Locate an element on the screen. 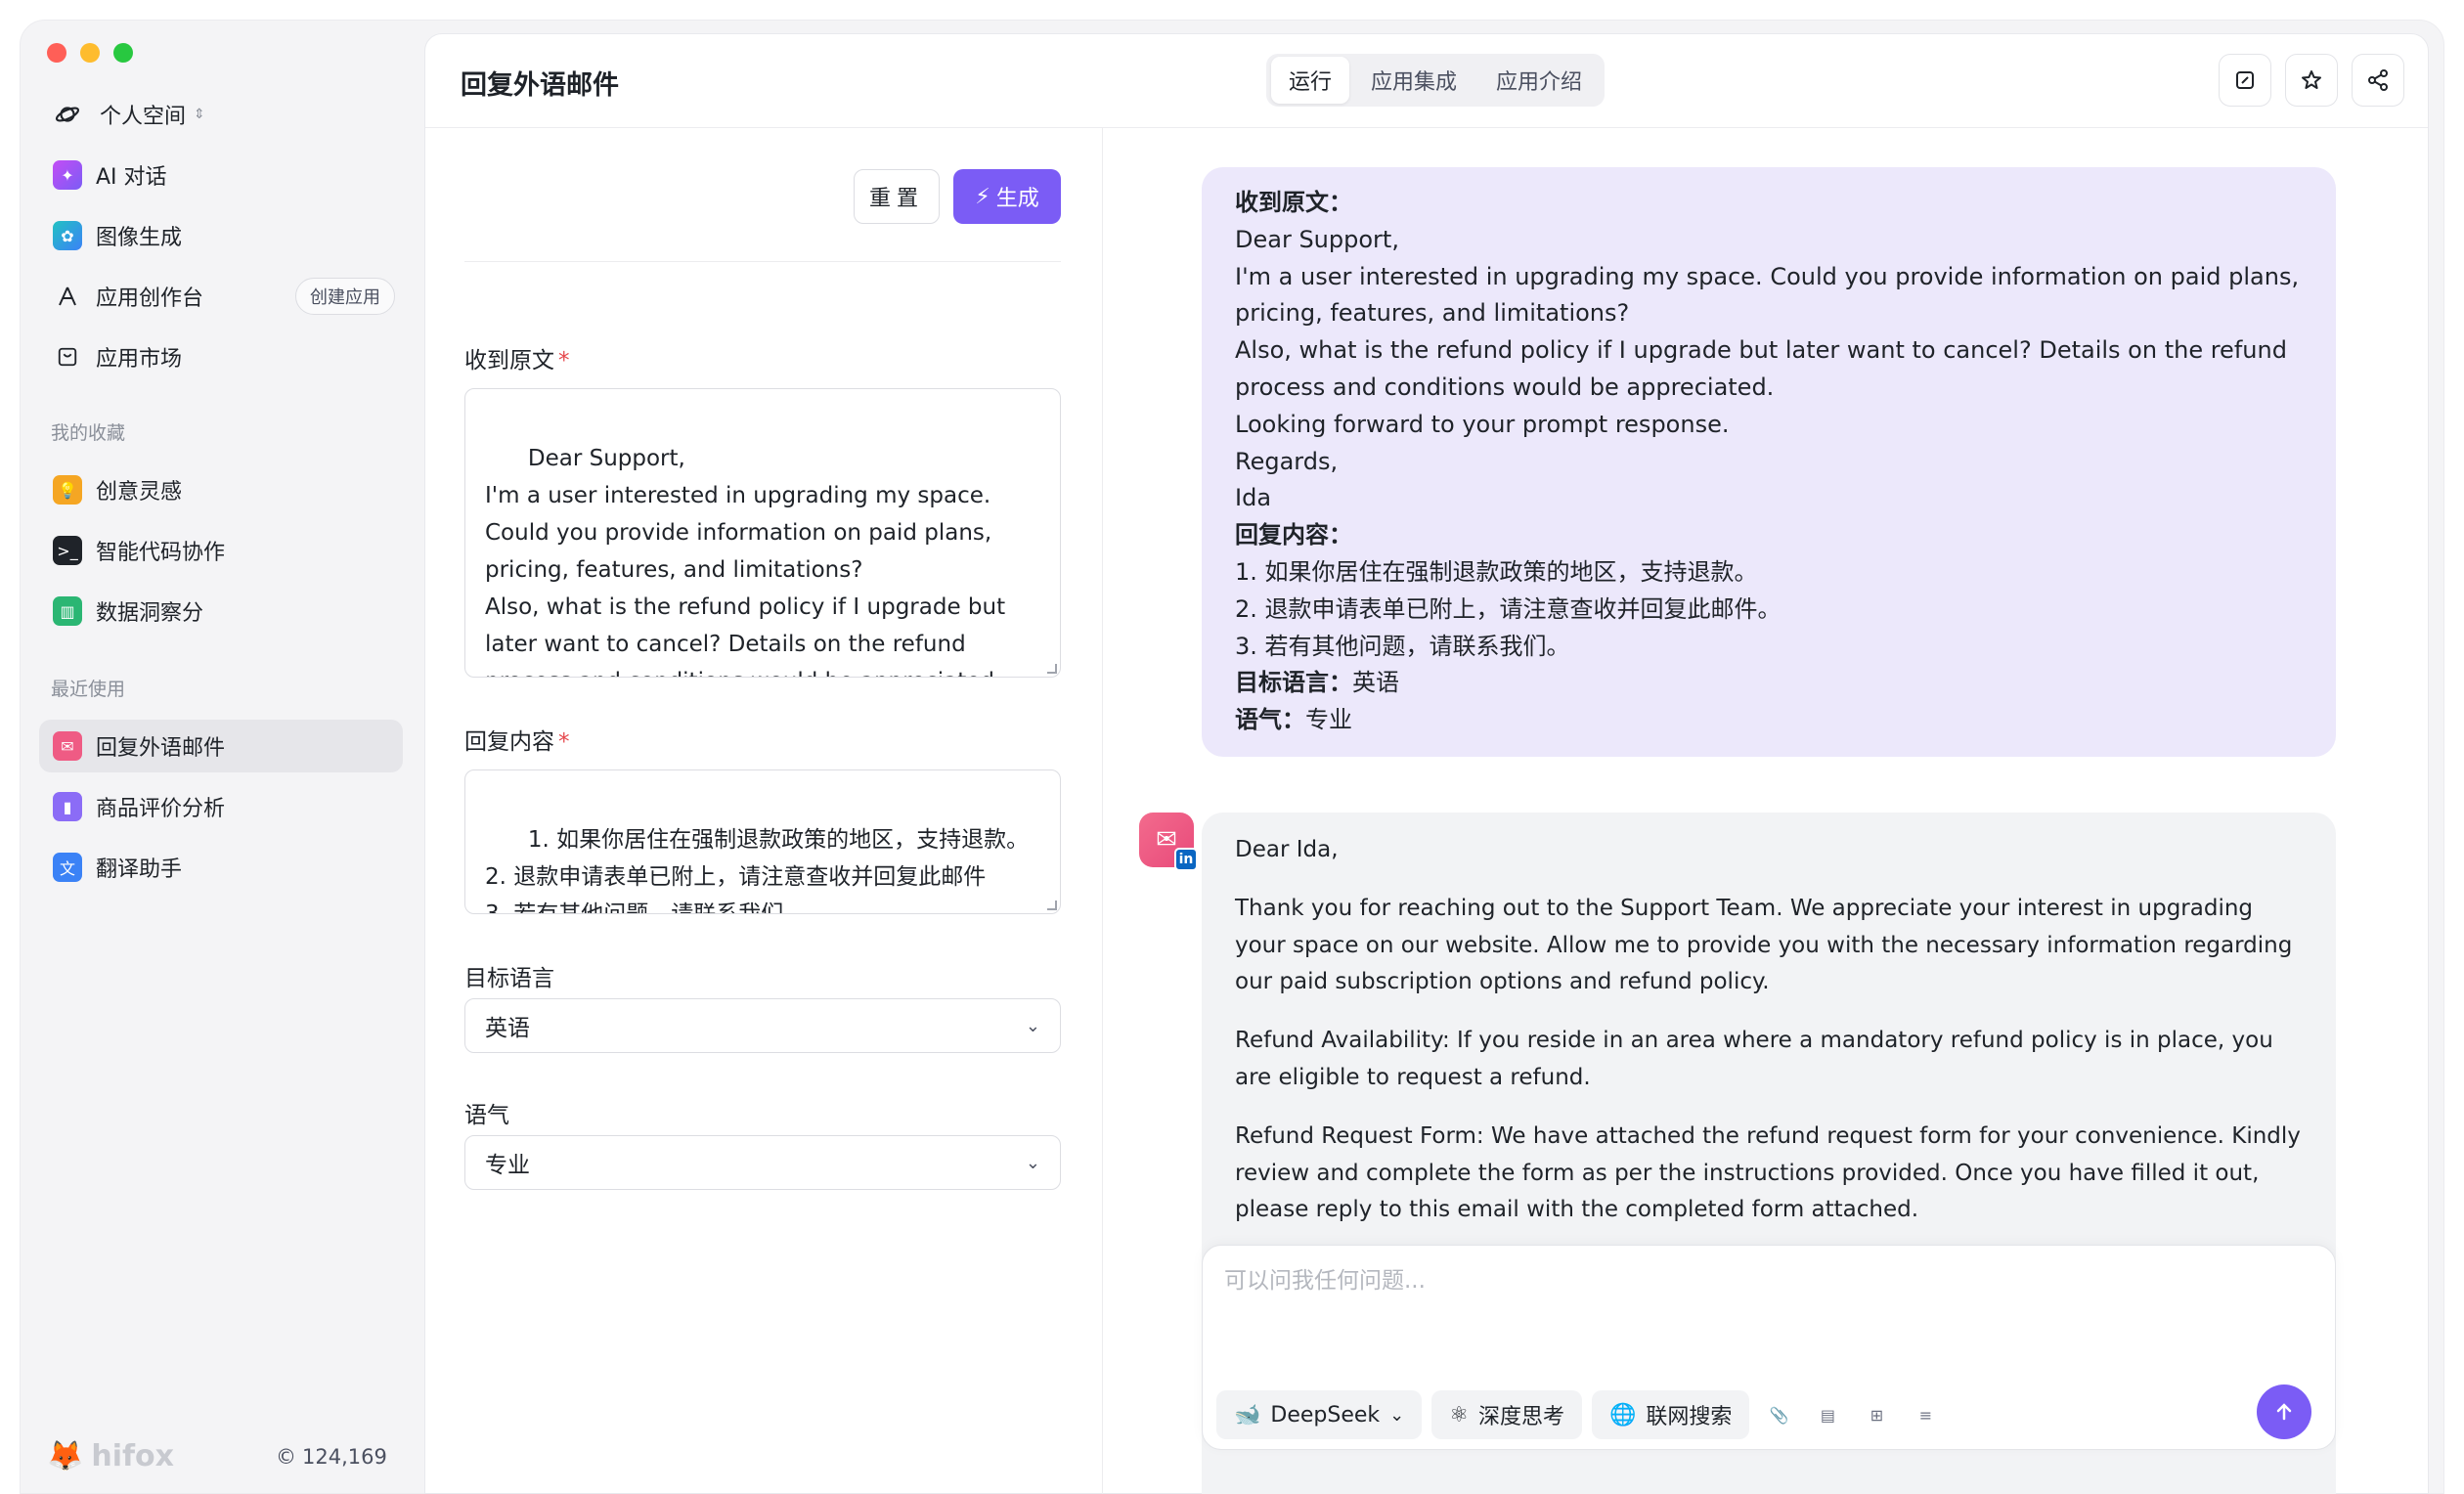 The image size is (2464, 1494). magic-icon: ⚡ is located at coordinates (982, 197).